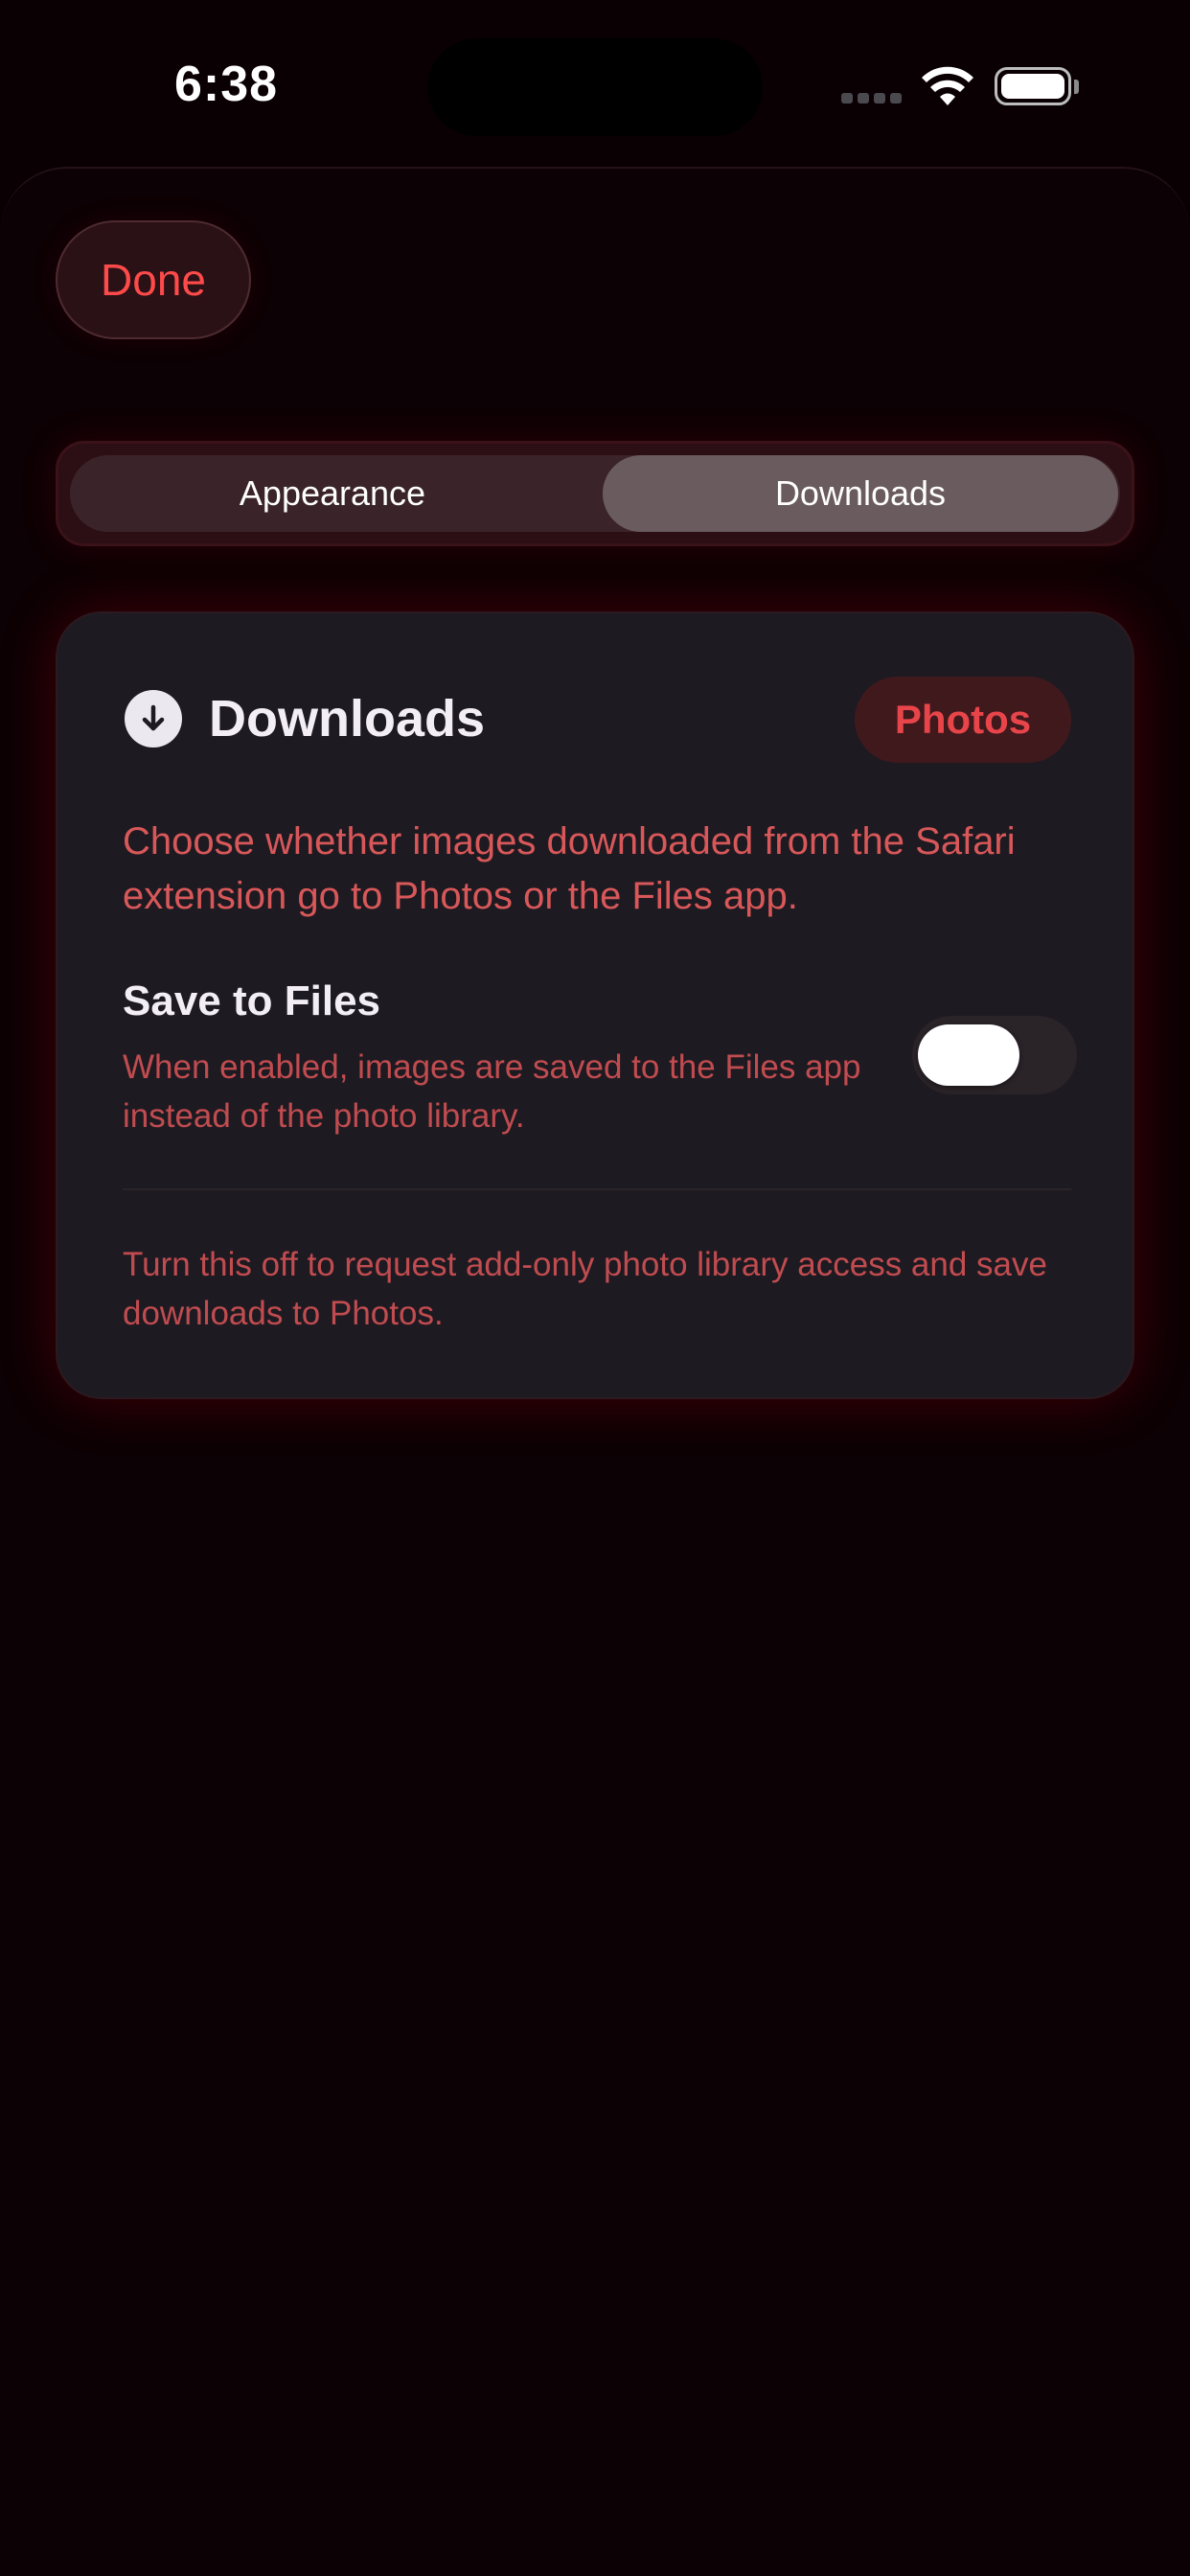 Image resolution: width=1190 pixels, height=2576 pixels. Describe the element at coordinates (333, 493) in the screenshot. I see `tab-appearance: Appearance` at that location.